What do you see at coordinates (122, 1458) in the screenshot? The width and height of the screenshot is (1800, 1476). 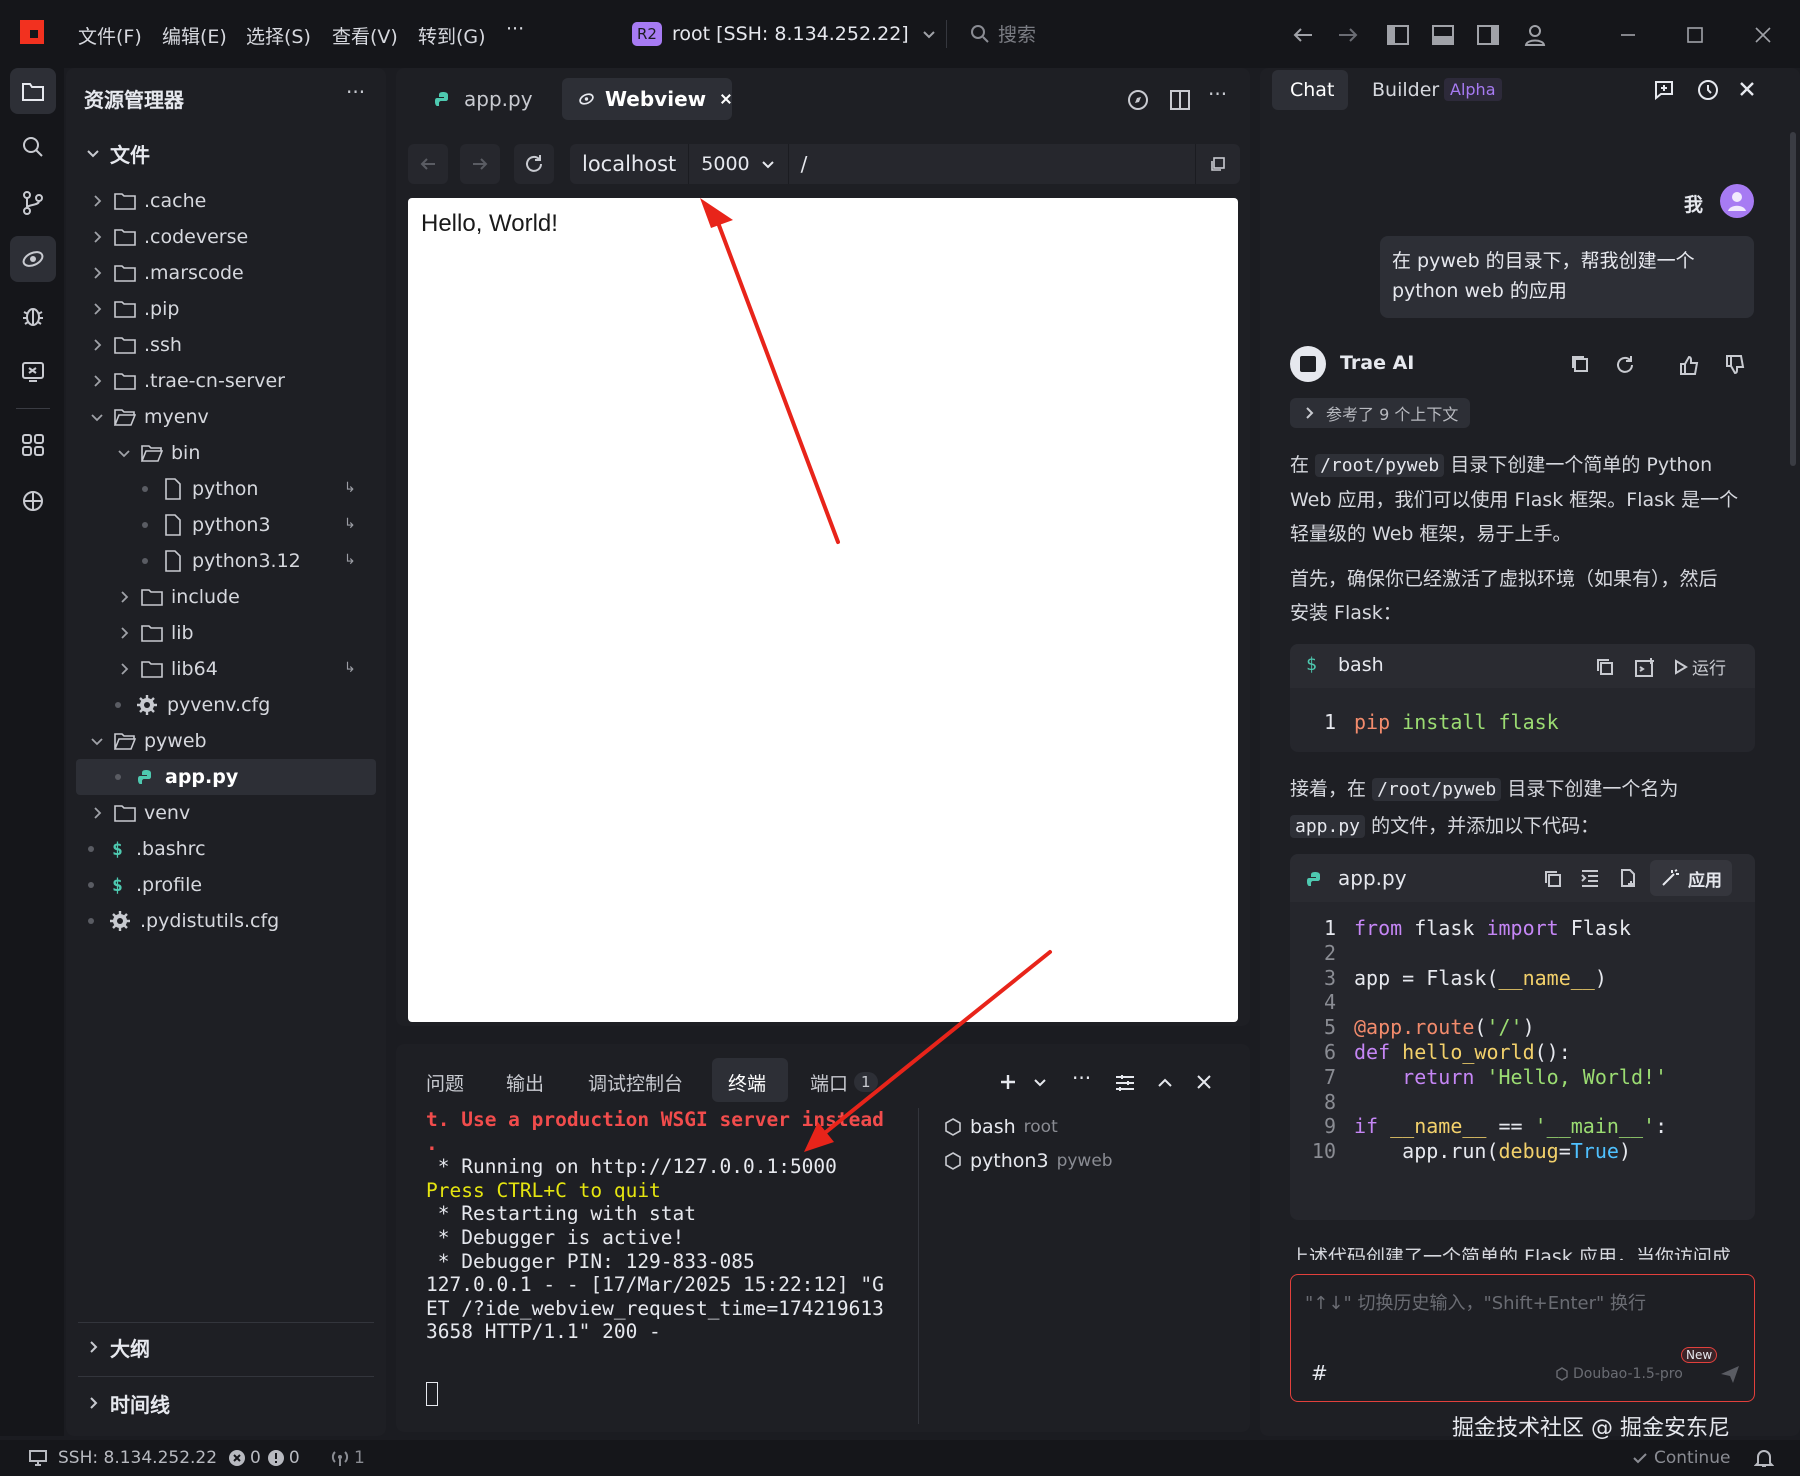 I see `remote-status: SSH: 8.134.252.22` at bounding box center [122, 1458].